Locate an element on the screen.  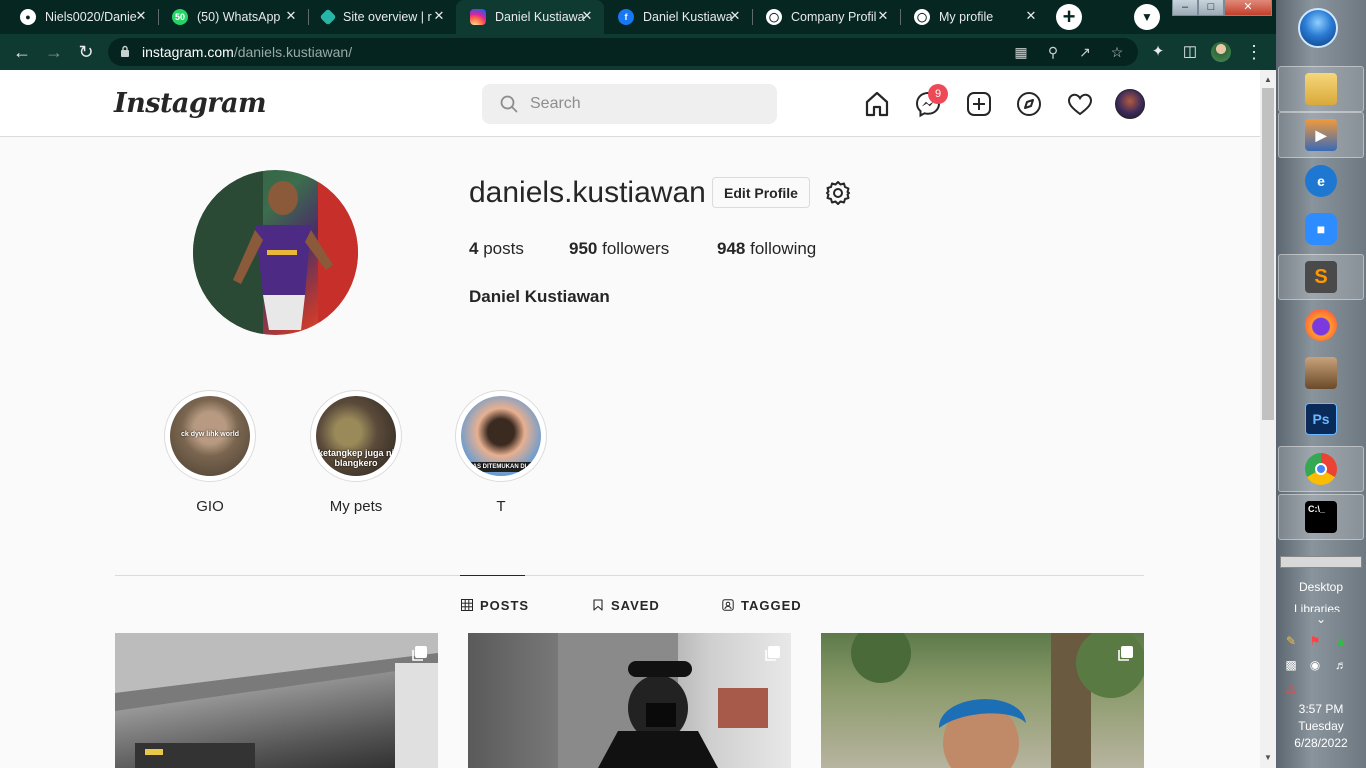
forward-icon: → is located at coordinates (54, 52).